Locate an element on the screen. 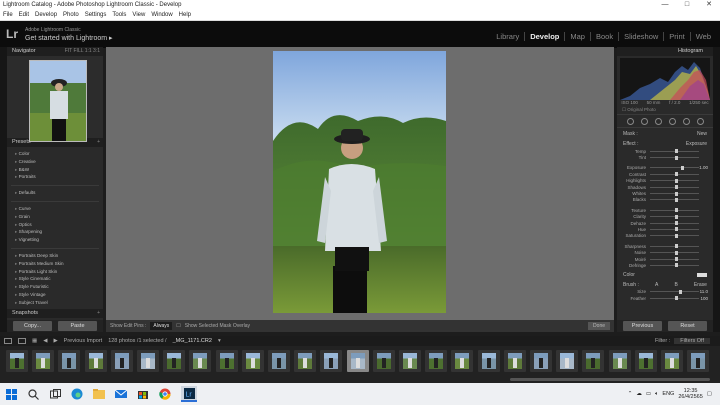 The height and width of the screenshot is (405, 720). snapshots-header: Snapshots + is located at coordinates (55, 313).